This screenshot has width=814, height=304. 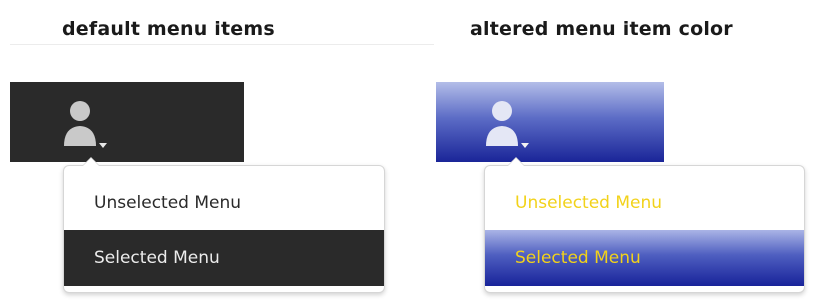 I want to click on blue-toolbar, so click(x=550, y=122).